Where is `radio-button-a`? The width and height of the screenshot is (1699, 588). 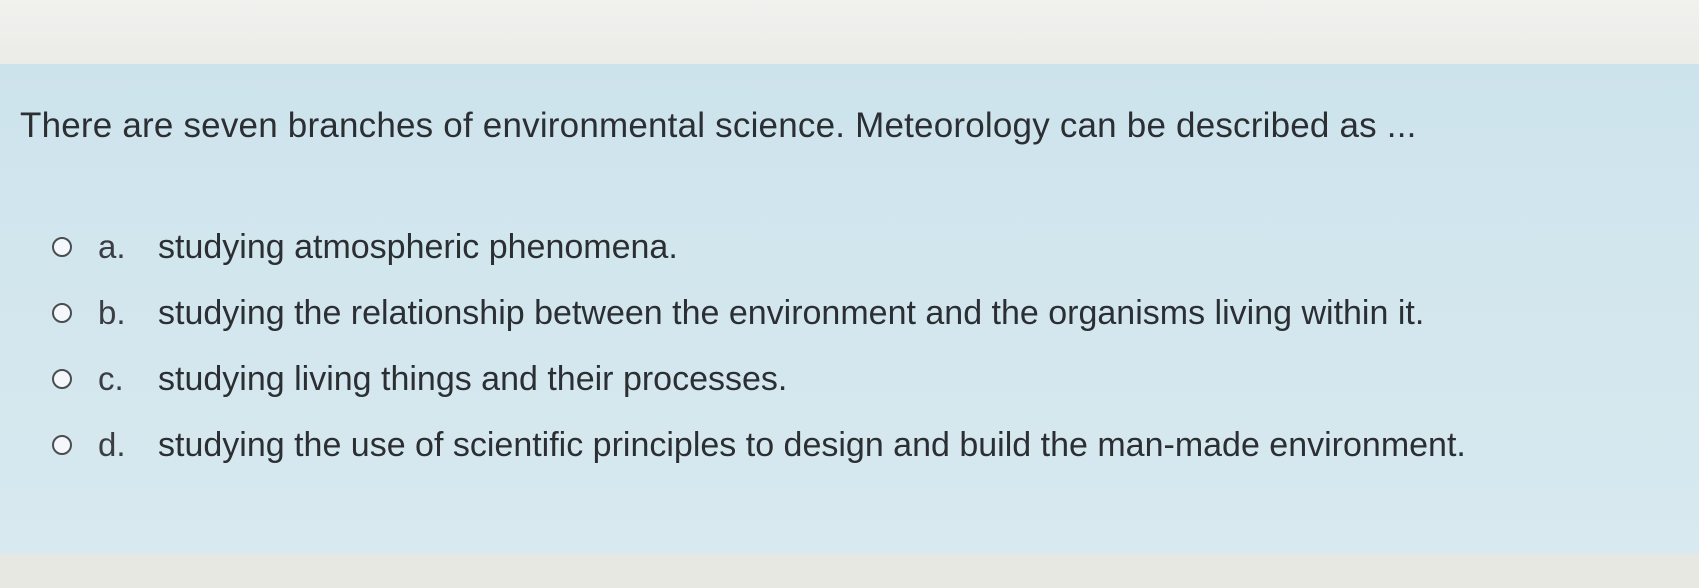 radio-button-a is located at coordinates (62, 247).